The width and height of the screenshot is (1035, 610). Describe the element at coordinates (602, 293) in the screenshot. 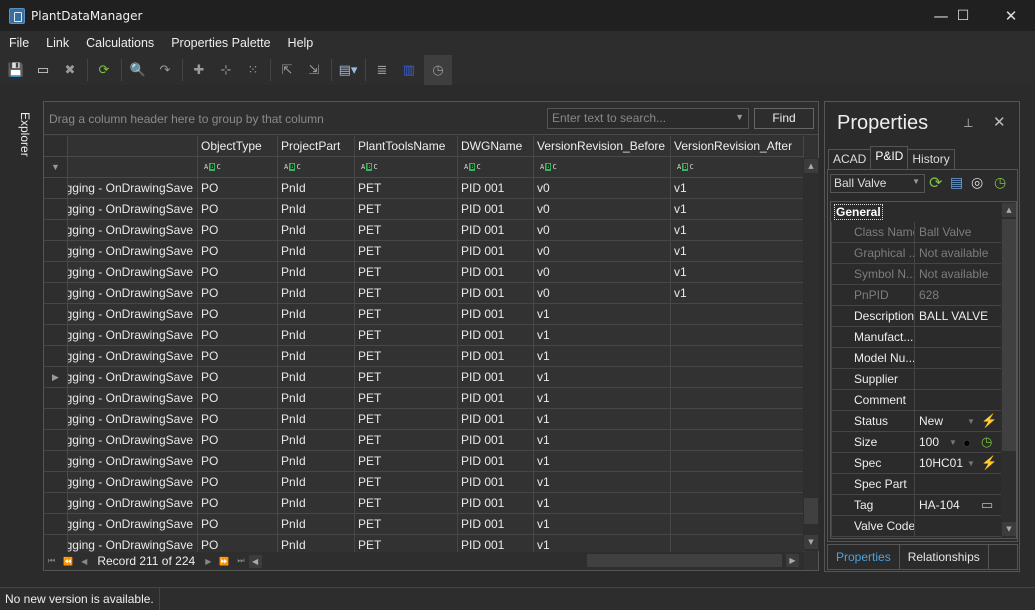

I see `table-cell: v0` at that location.